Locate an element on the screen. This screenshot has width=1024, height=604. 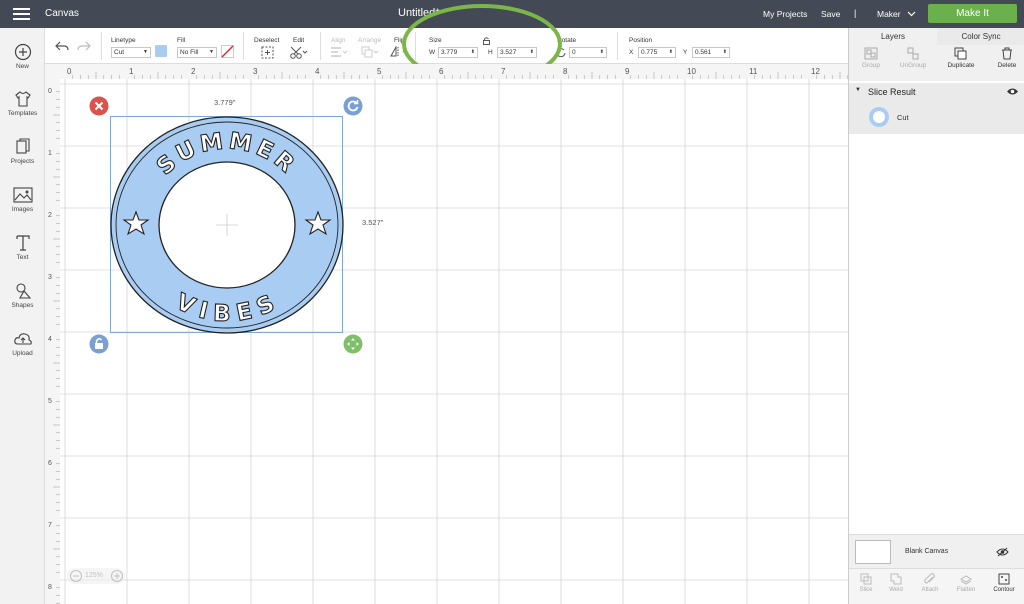
text-icon is located at coordinates (22, 243).